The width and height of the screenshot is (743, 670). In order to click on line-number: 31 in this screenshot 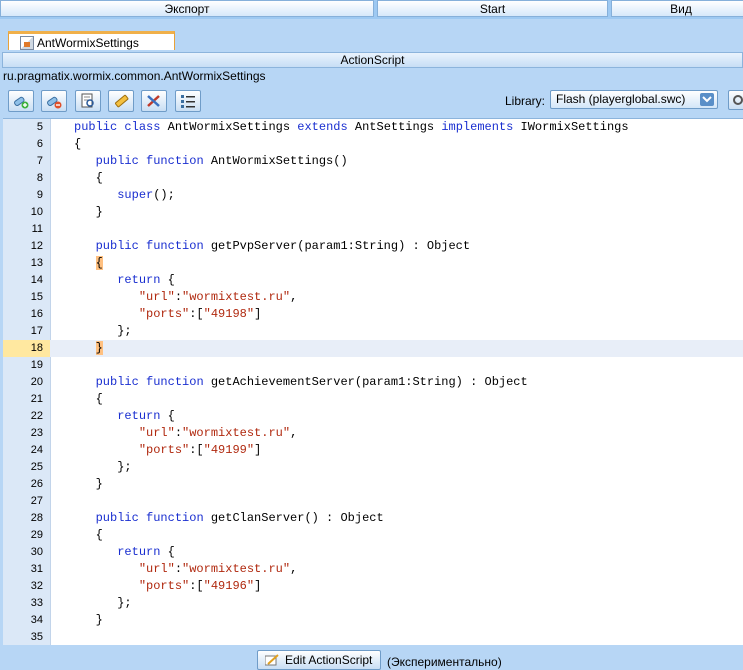, I will do `click(36, 569)`.